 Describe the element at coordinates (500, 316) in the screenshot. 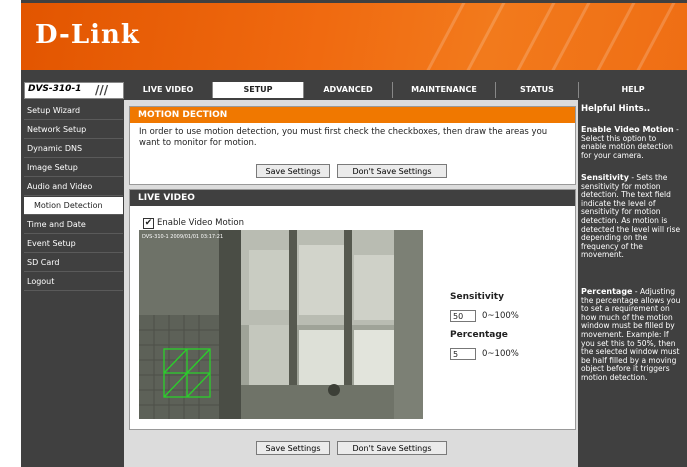

I see `sensitivity-range: 0~100%` at that location.